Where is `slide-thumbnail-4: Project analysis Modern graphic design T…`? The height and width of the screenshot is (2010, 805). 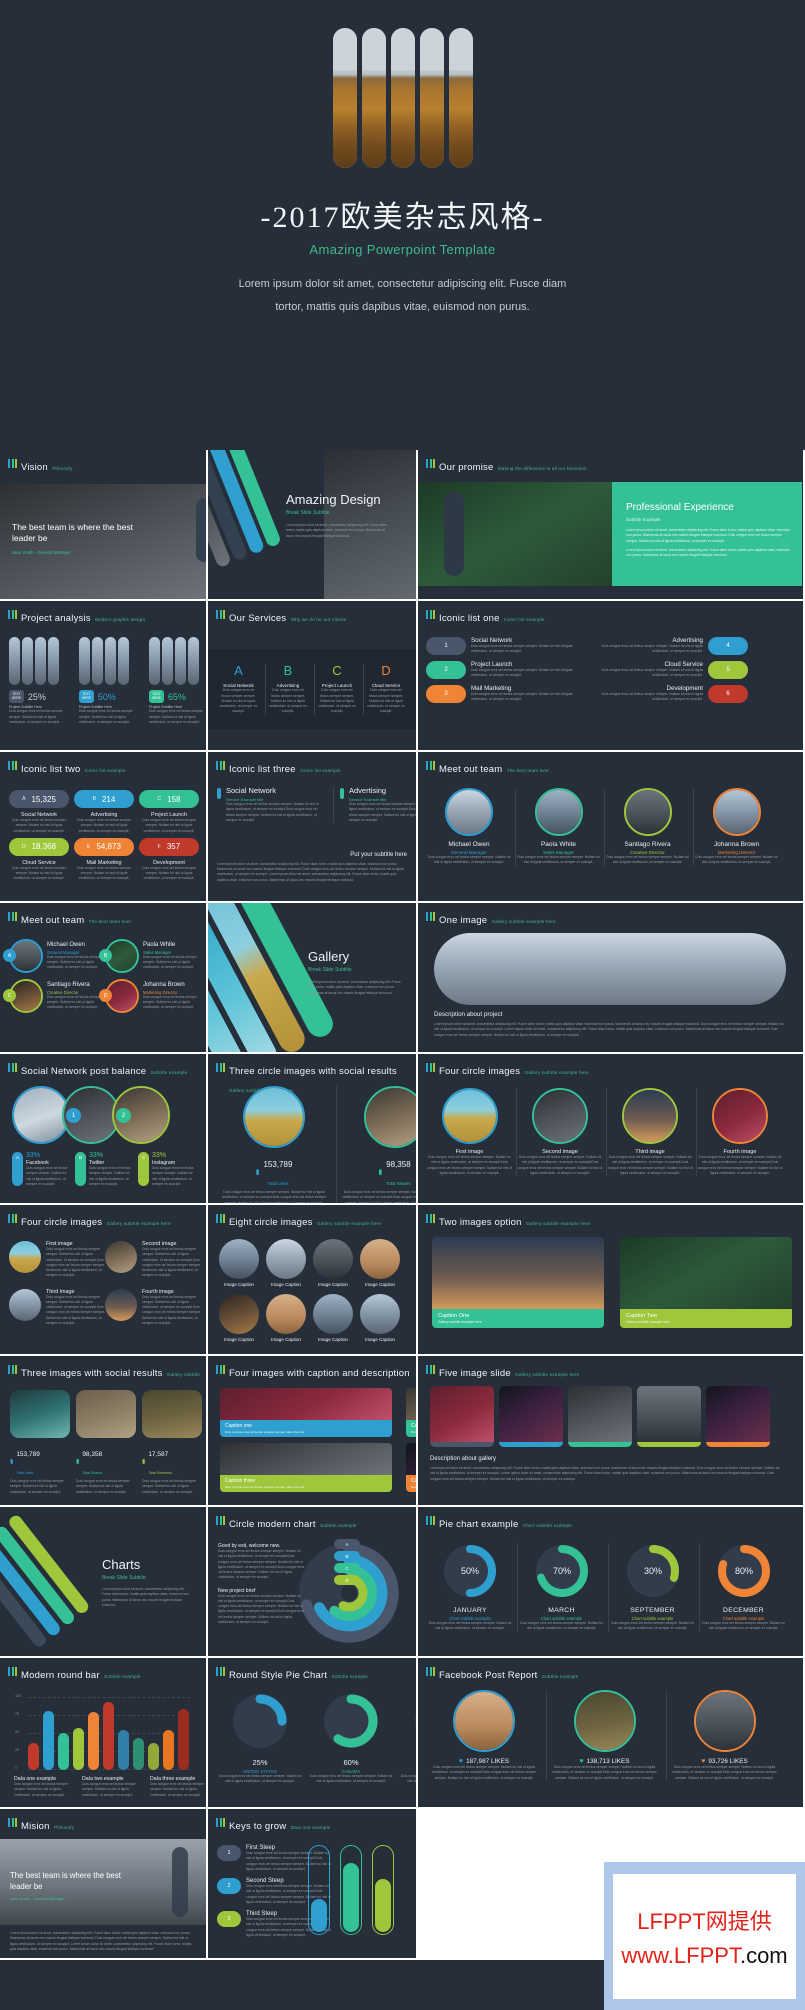
slide-thumbnail-4: Project analysis Modern graphic design T… is located at coordinates (104, 676).